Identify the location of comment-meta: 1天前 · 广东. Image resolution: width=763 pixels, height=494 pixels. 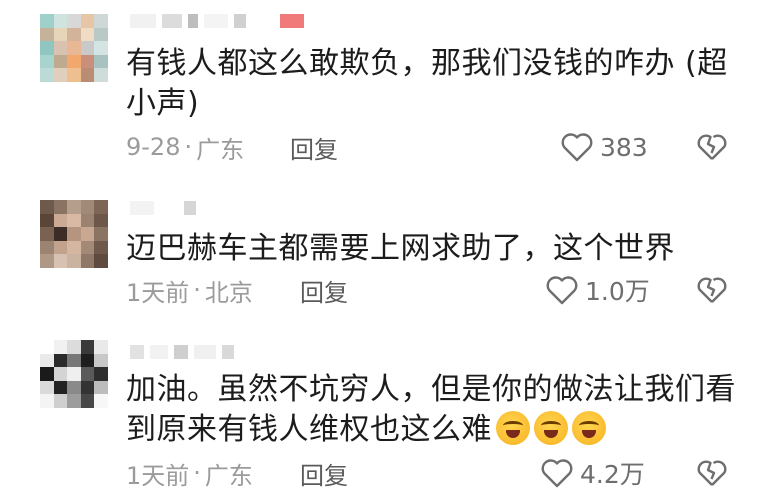
(189, 473).